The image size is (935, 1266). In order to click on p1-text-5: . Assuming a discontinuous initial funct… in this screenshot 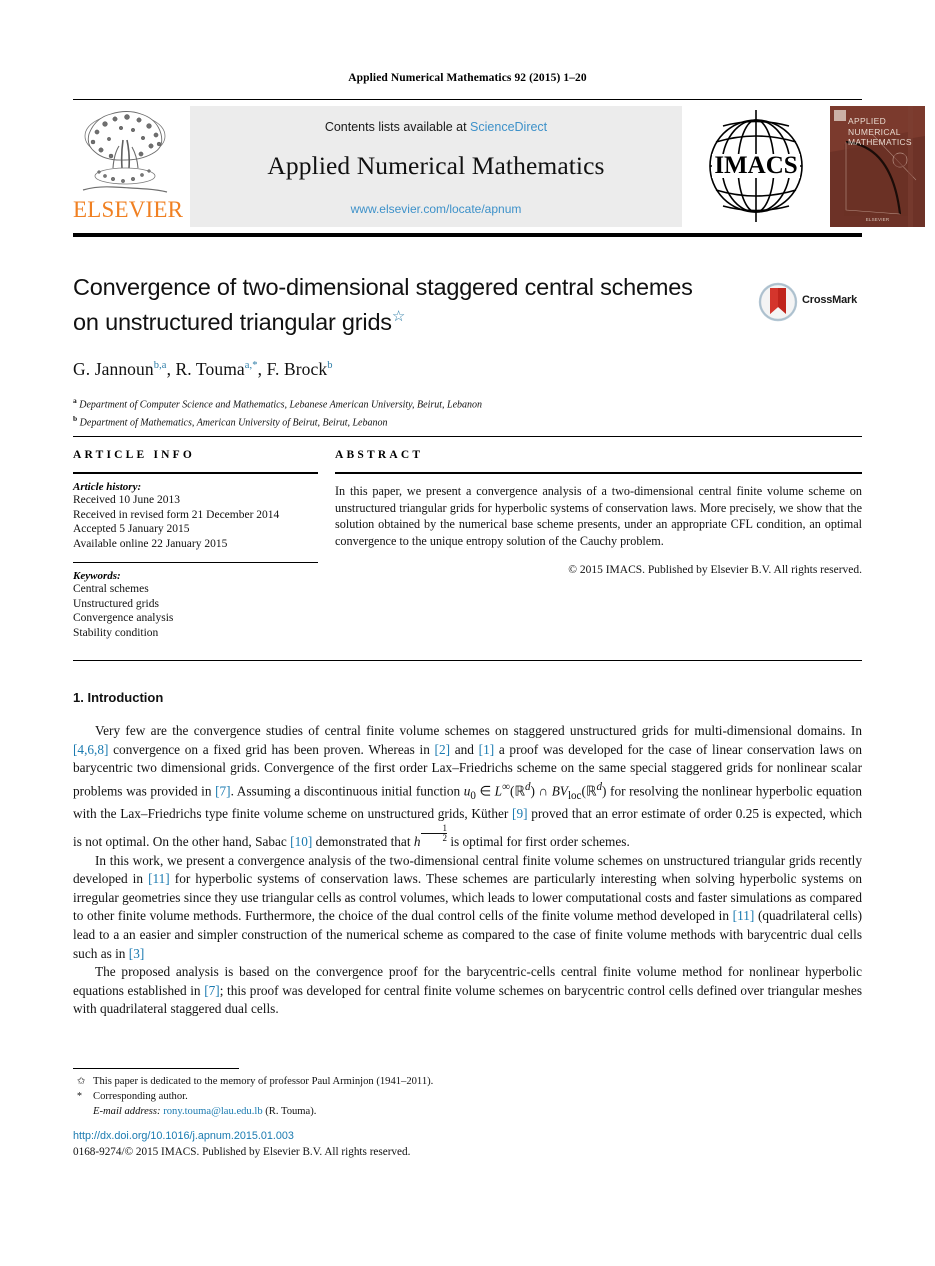, I will do `click(347, 791)`.